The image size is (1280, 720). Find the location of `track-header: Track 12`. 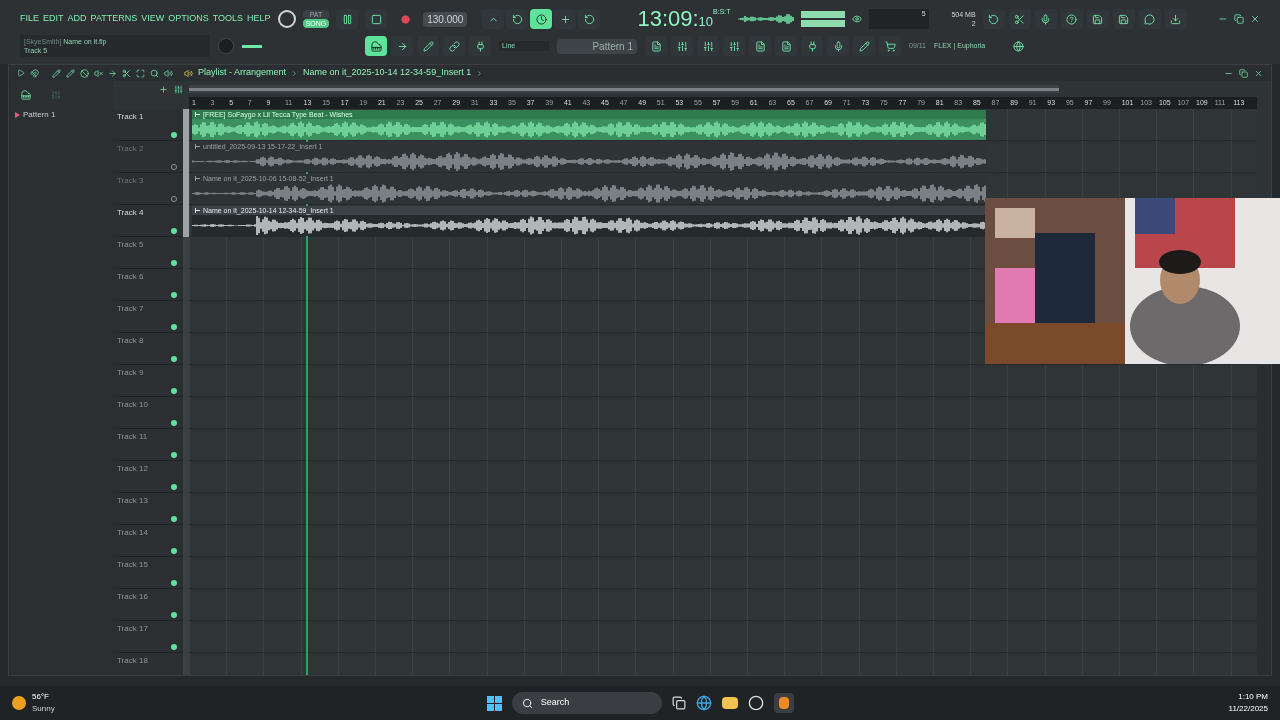

track-header: Track 12 is located at coordinates (148, 477).